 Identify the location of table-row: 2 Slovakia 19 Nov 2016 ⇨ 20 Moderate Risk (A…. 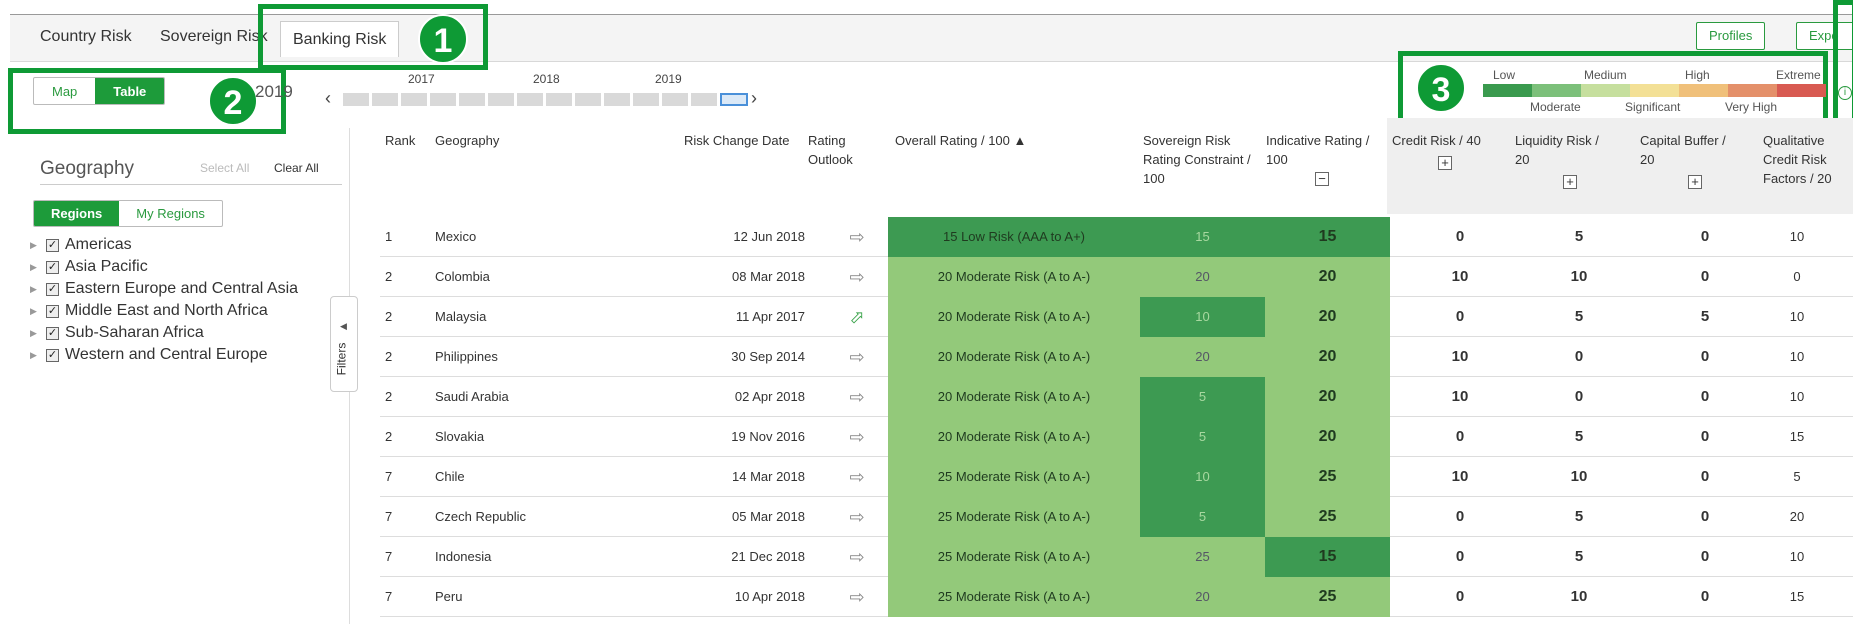
(1116, 437).